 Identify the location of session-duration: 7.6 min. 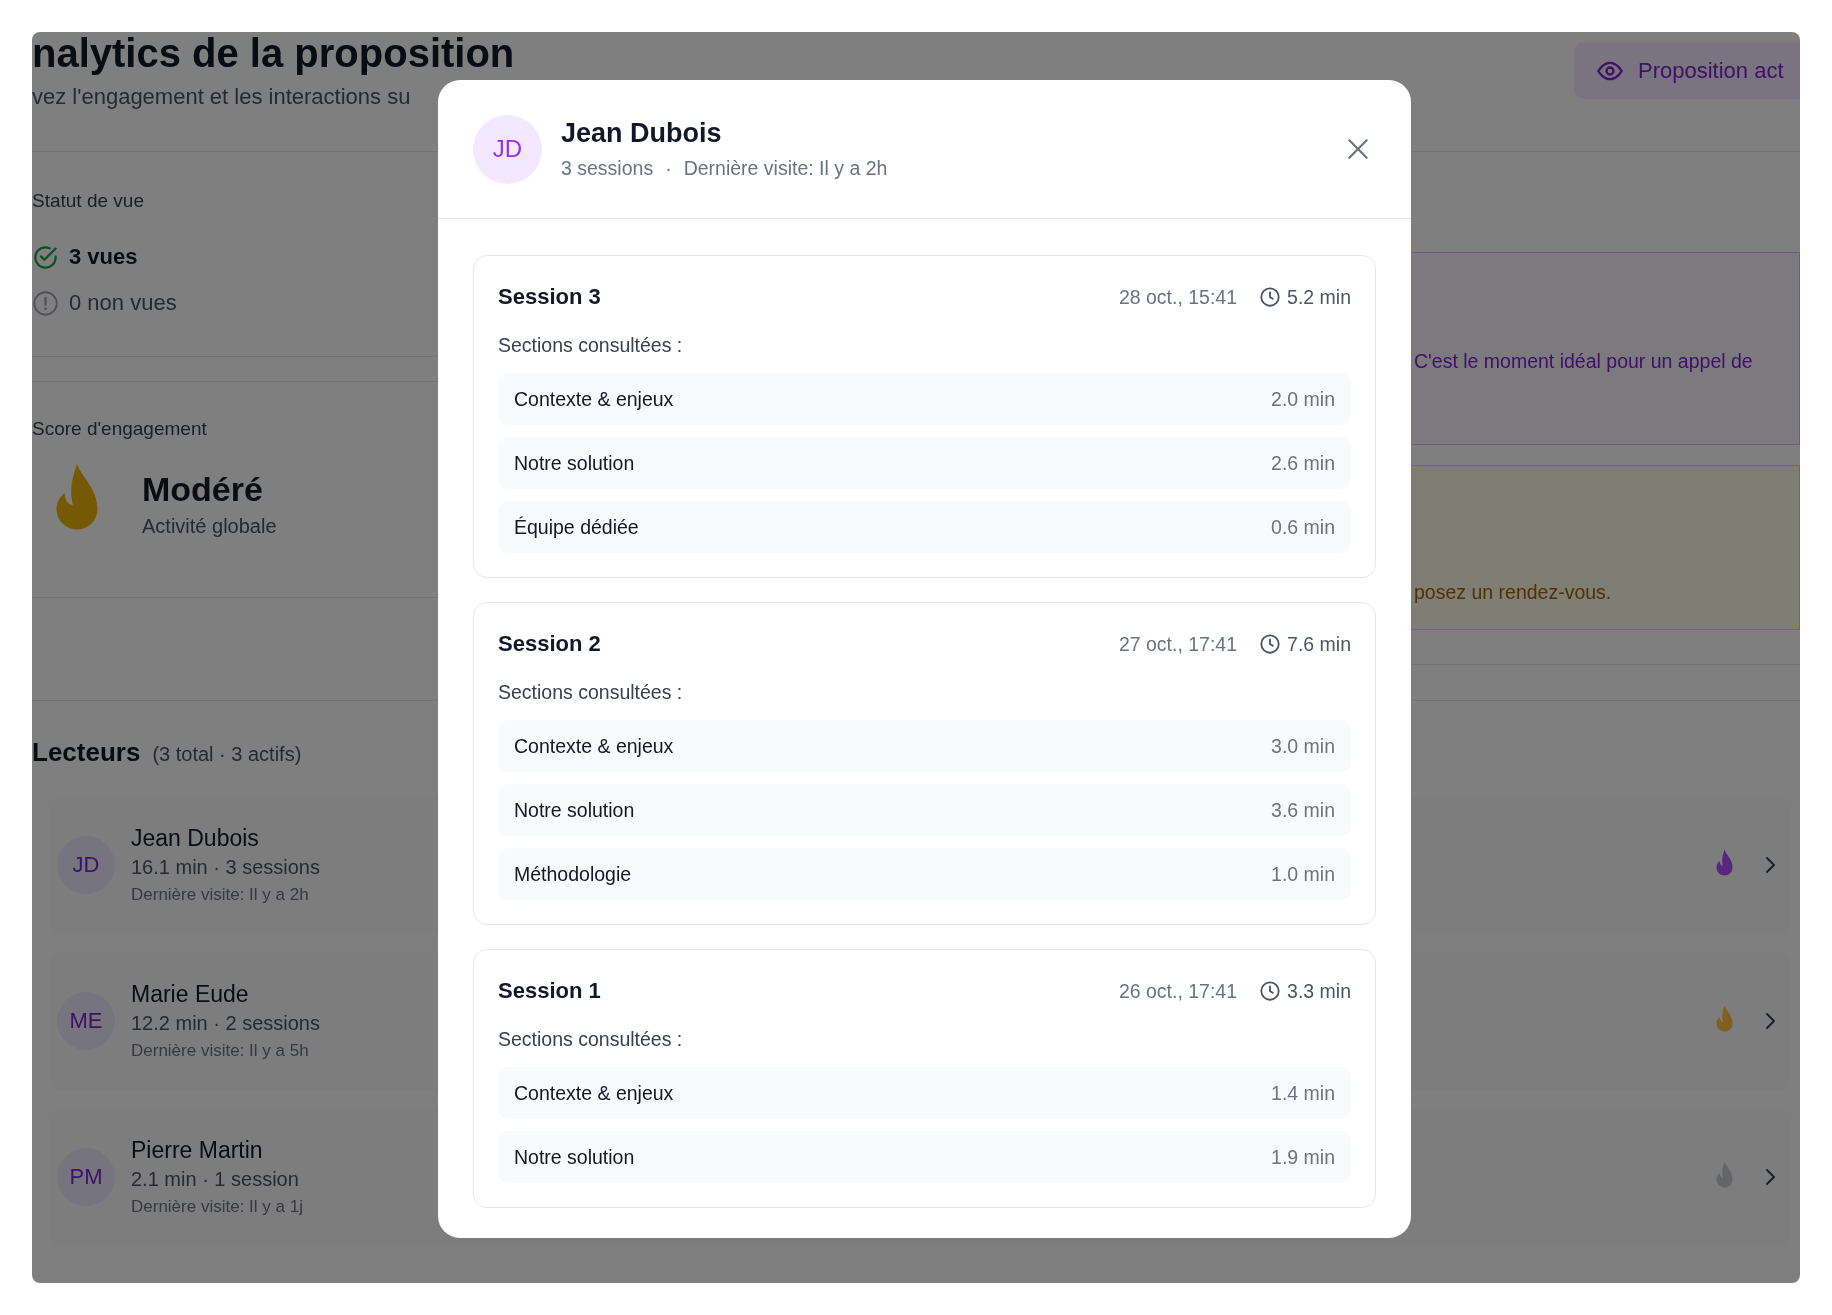
(1319, 644).